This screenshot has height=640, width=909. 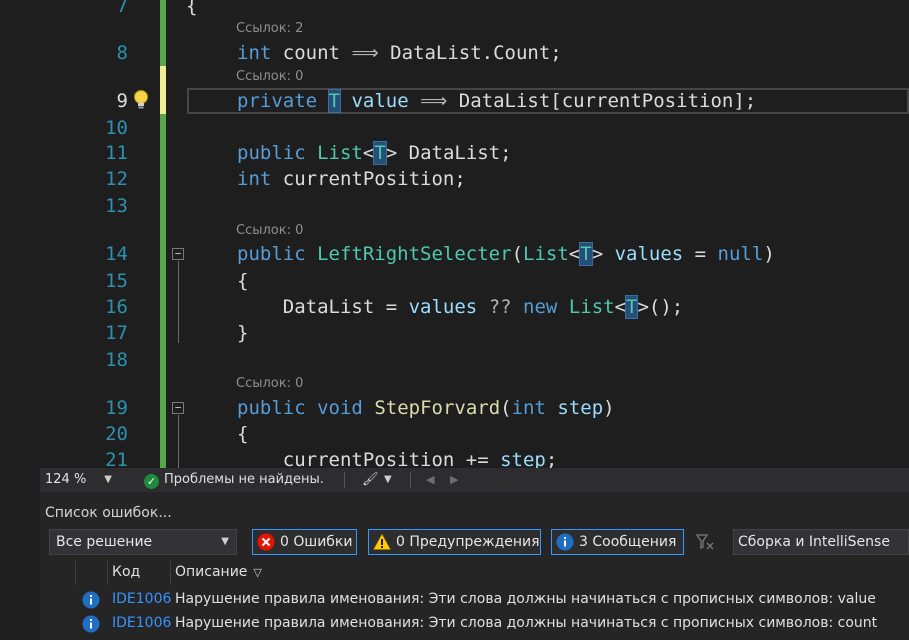 I want to click on build-source-value: Сборка и IntelliSense, so click(x=814, y=542).